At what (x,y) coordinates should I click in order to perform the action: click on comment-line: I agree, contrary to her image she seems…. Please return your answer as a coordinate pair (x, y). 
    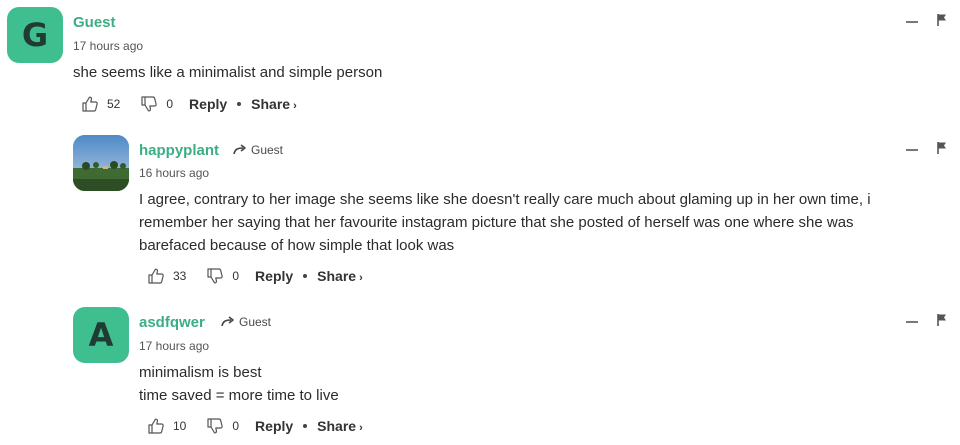
    Looking at the image, I should click on (505, 199).